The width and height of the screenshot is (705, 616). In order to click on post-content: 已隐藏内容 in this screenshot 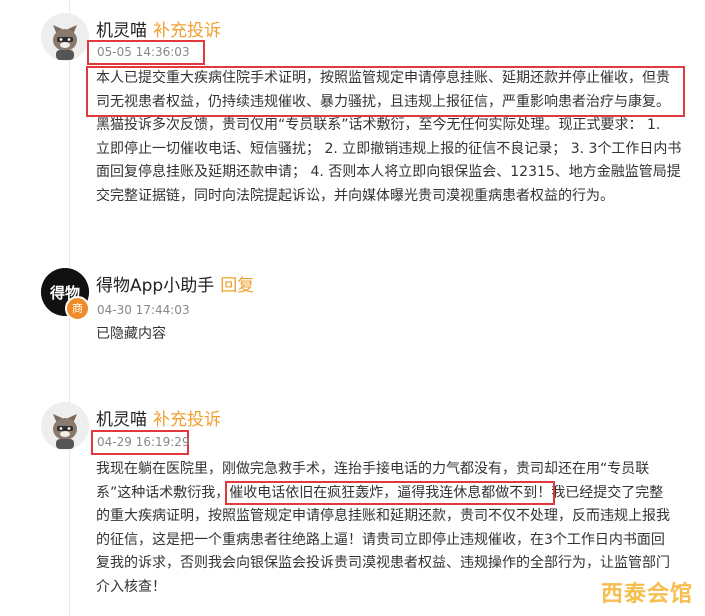, I will do `click(389, 335)`.